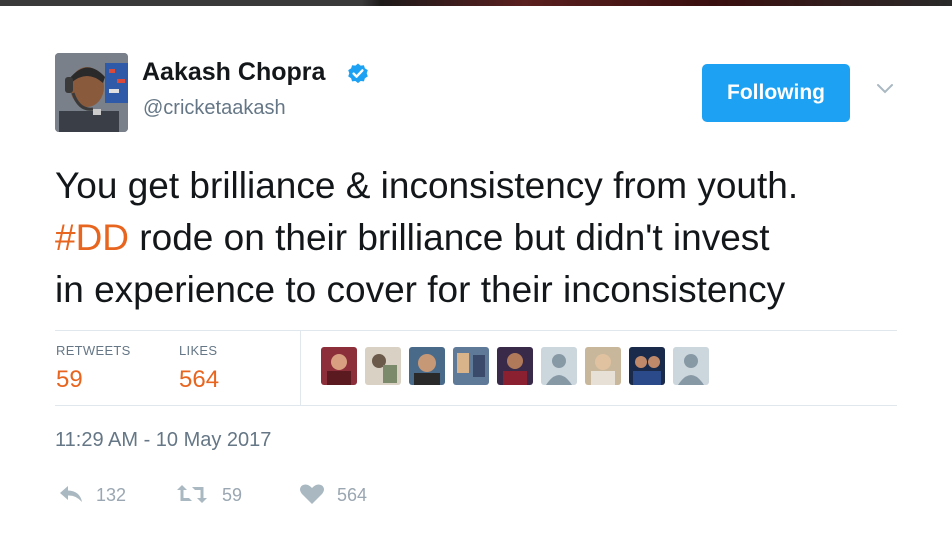  What do you see at coordinates (198, 350) in the screenshot?
I see `likes-label: LIKES` at bounding box center [198, 350].